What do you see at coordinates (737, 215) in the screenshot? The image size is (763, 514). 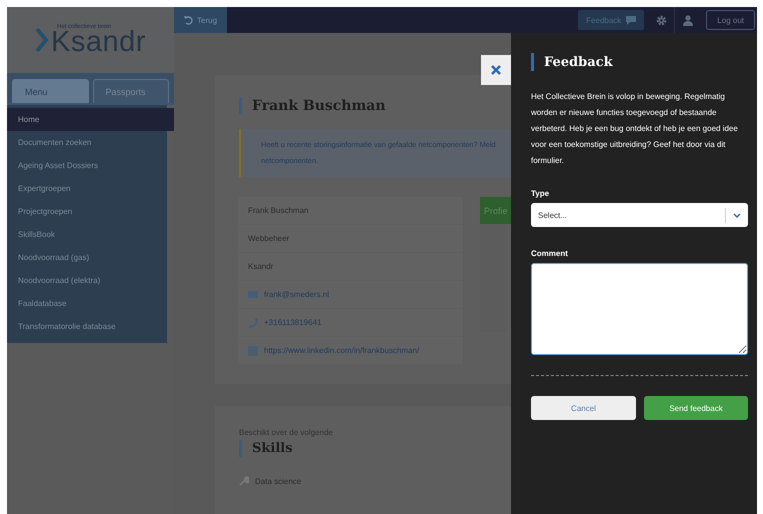 I see `chevron-down-icon` at bounding box center [737, 215].